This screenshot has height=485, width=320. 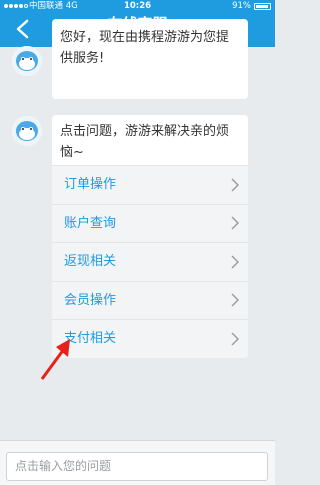 What do you see at coordinates (137, 466) in the screenshot?
I see `question-input: 点击输入您的问题` at bounding box center [137, 466].